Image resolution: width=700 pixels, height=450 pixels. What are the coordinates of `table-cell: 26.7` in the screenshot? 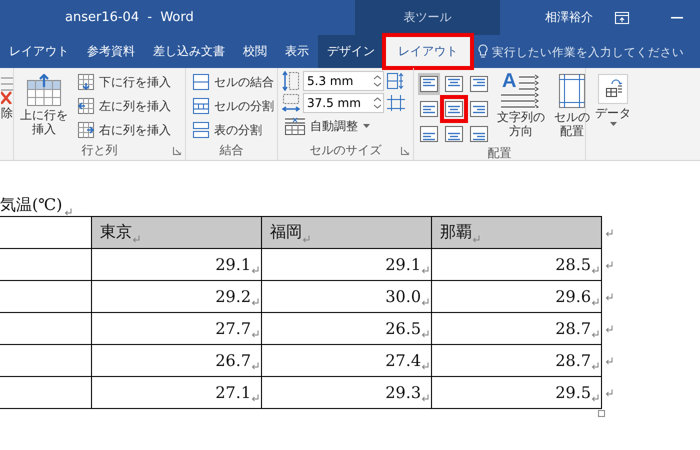 It's located at (233, 360).